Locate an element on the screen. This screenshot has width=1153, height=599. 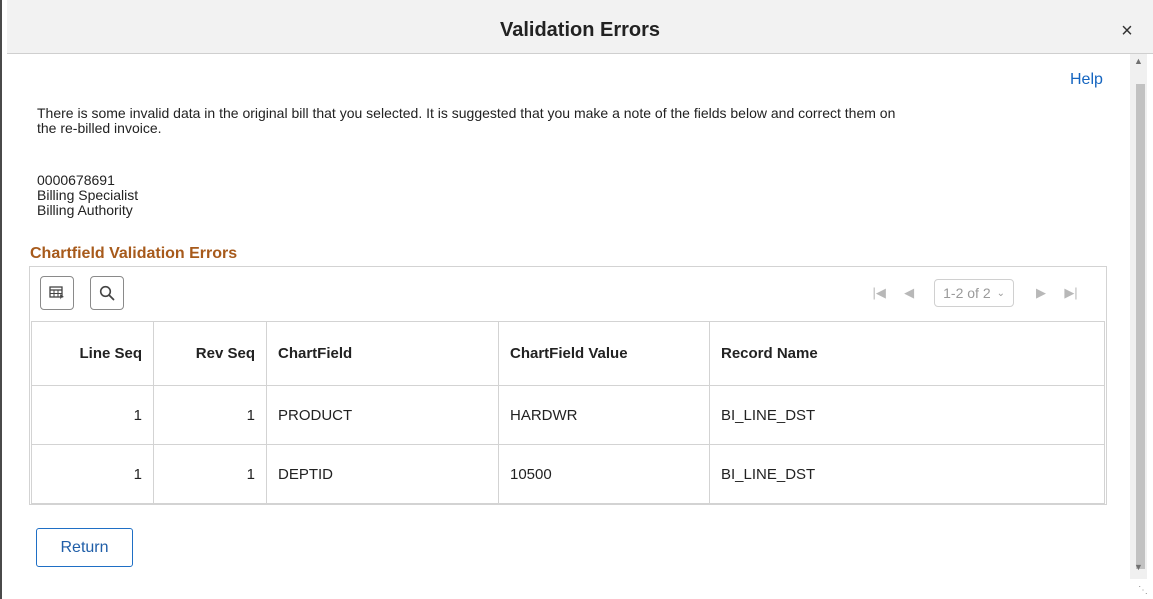
personalize-grid-button is located at coordinates (57, 293).